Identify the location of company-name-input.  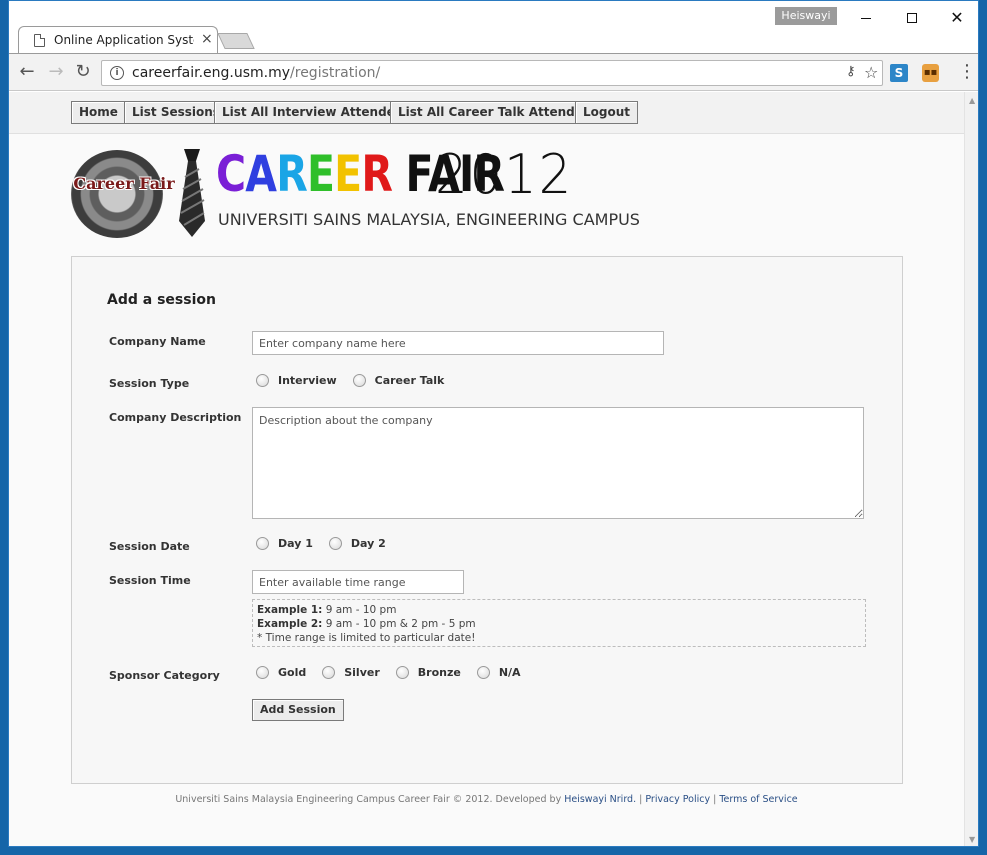
(458, 343).